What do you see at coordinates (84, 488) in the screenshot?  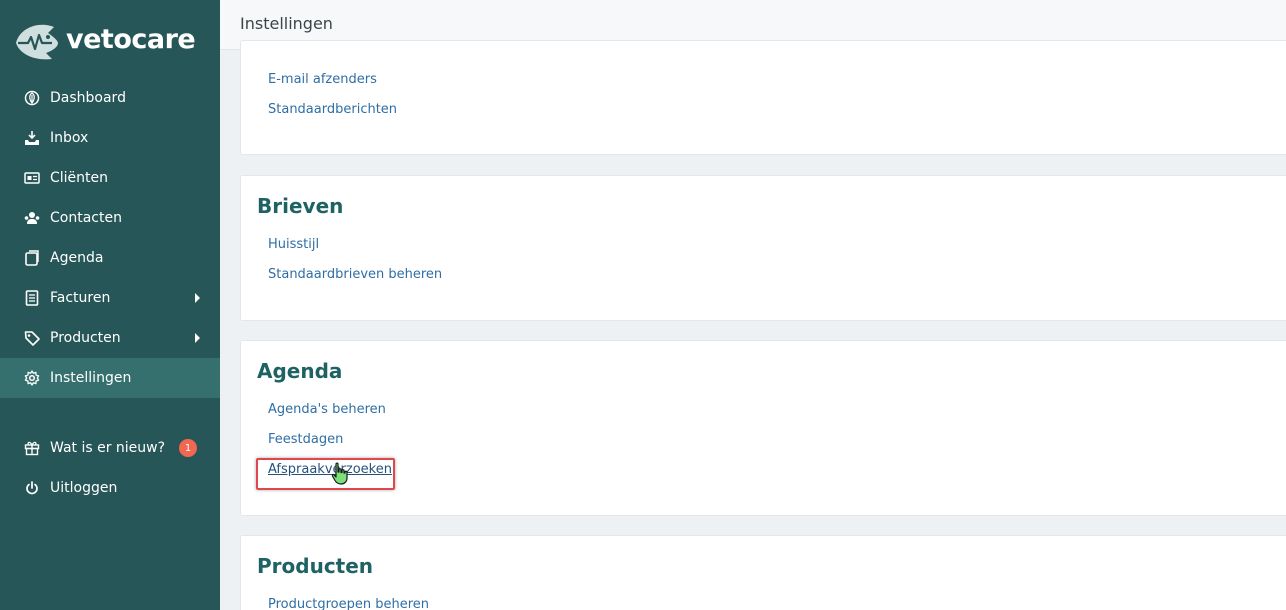 I see `sidebar-item-label: Uitloggen` at bounding box center [84, 488].